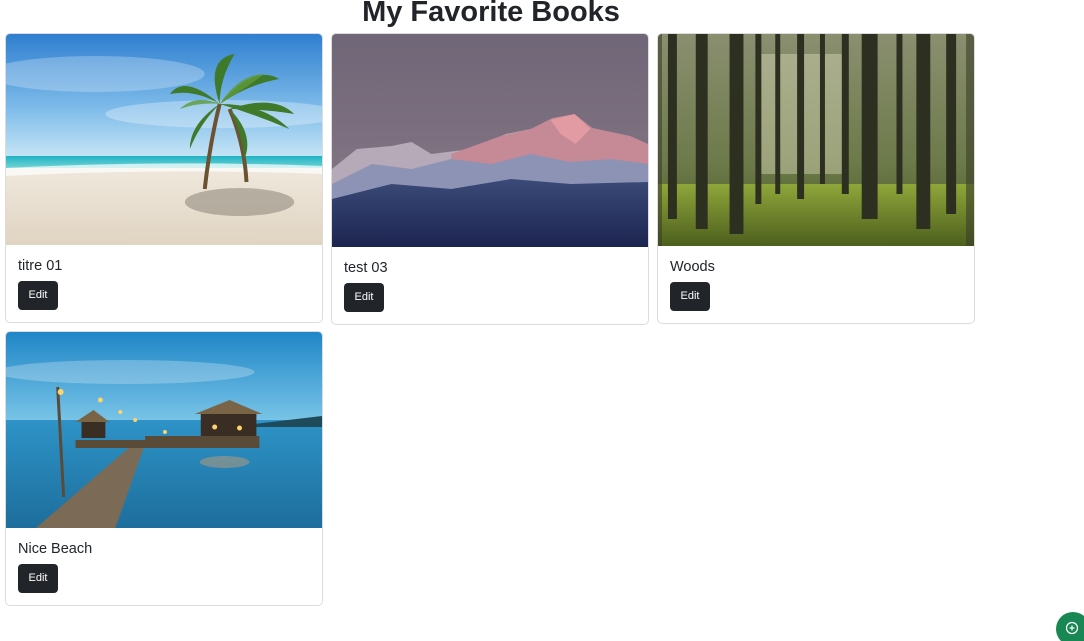 The height and width of the screenshot is (641, 1084). I want to click on book-card: Nice Beach Edit, so click(164, 468).